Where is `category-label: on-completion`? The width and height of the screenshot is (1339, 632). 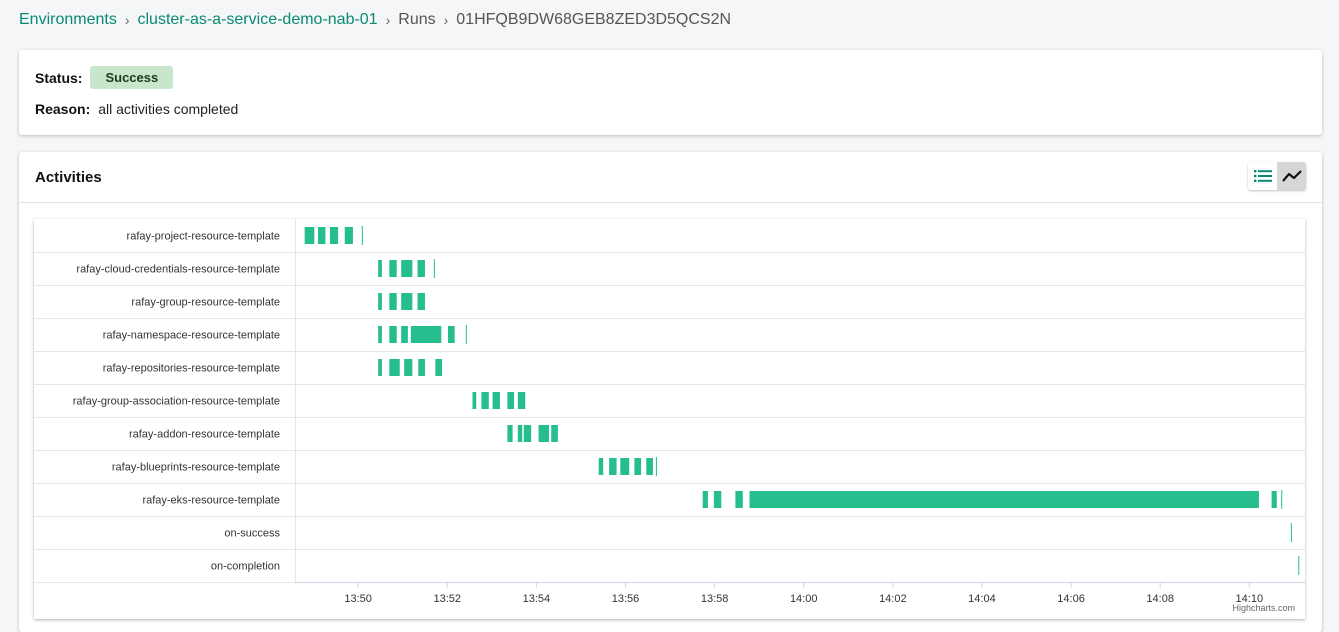
category-label: on-completion is located at coordinates (245, 567).